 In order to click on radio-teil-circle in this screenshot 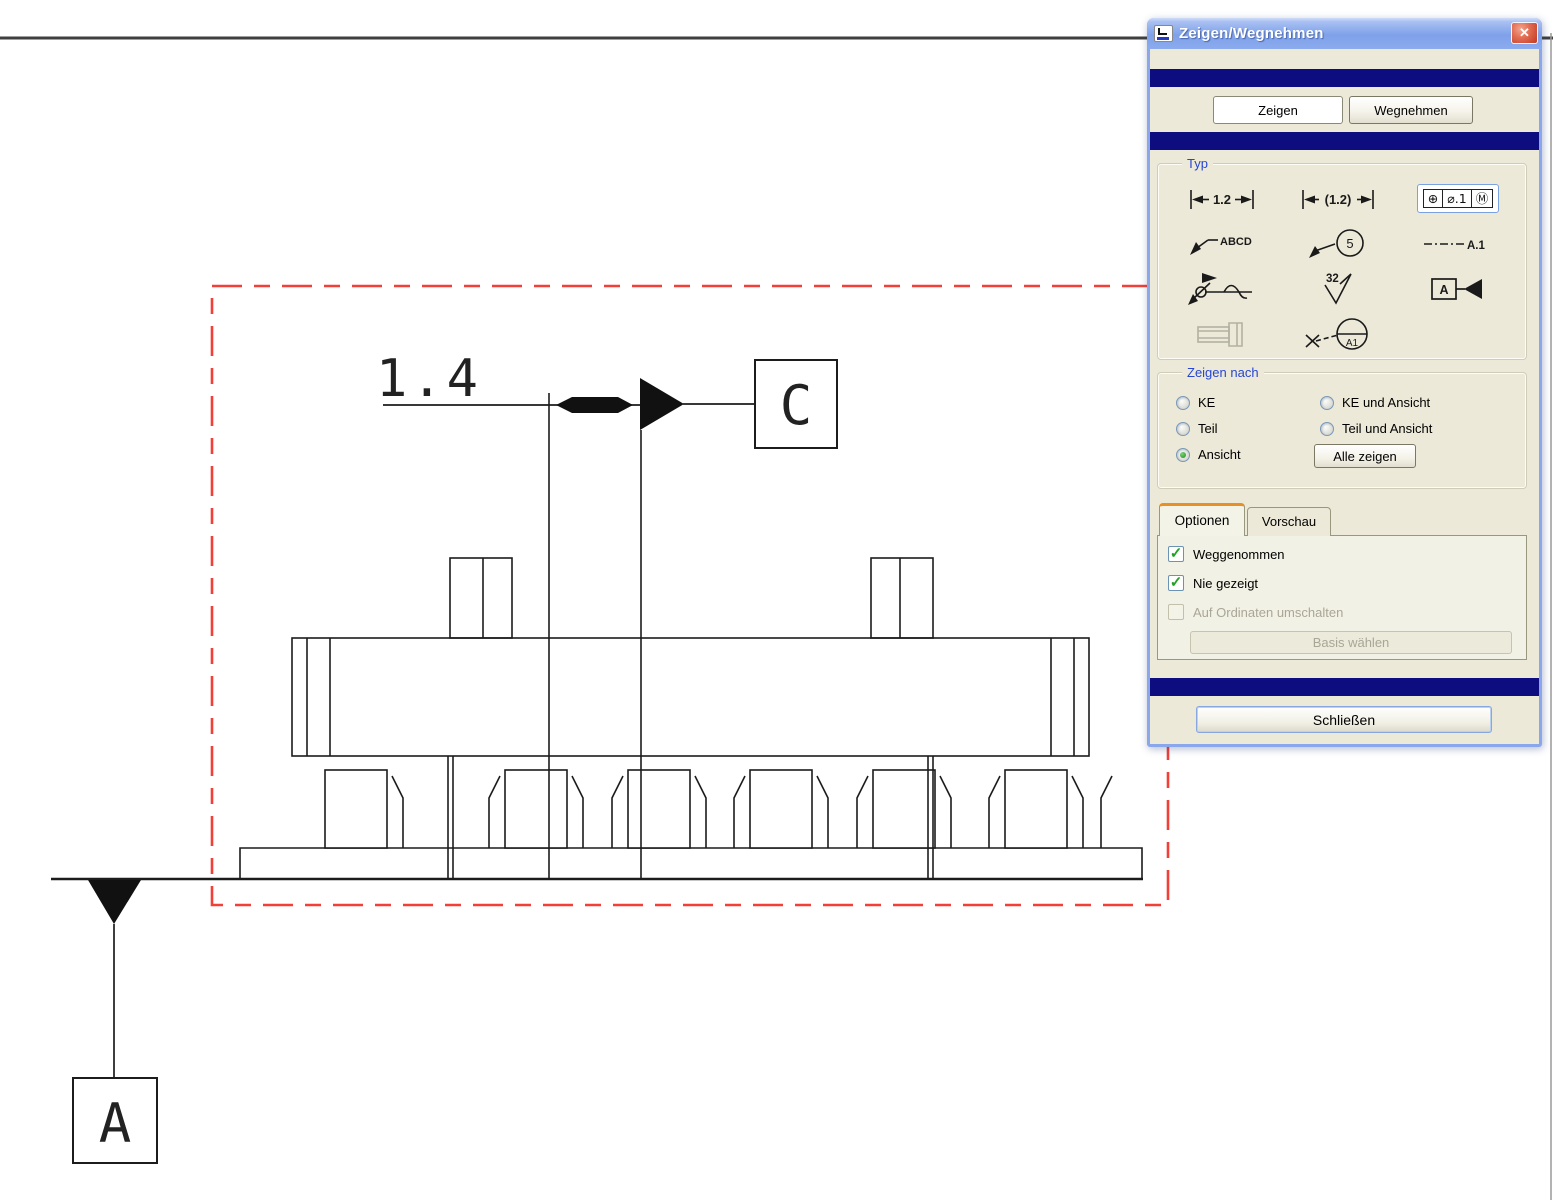, I will do `click(1183, 428)`.